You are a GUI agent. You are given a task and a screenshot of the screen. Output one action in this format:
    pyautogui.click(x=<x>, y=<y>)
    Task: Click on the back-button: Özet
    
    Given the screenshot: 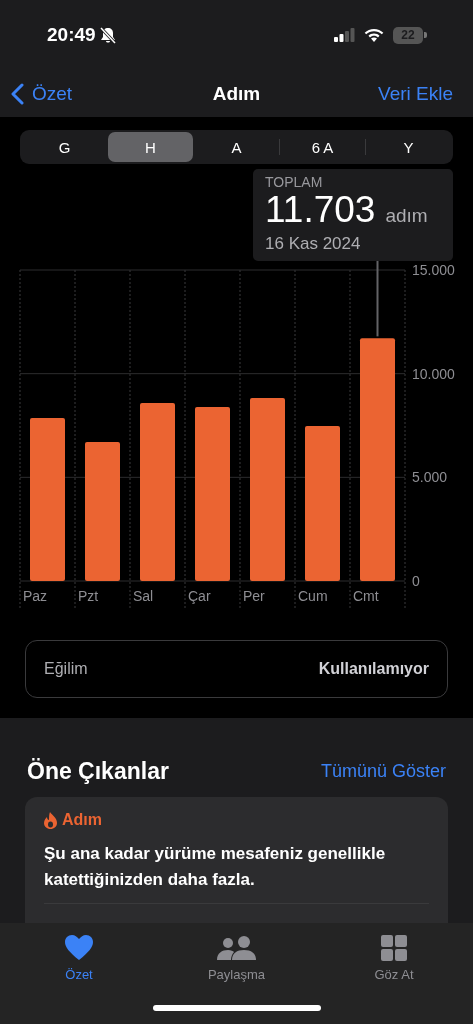 What is the action you would take?
    pyautogui.click(x=41, y=93)
    